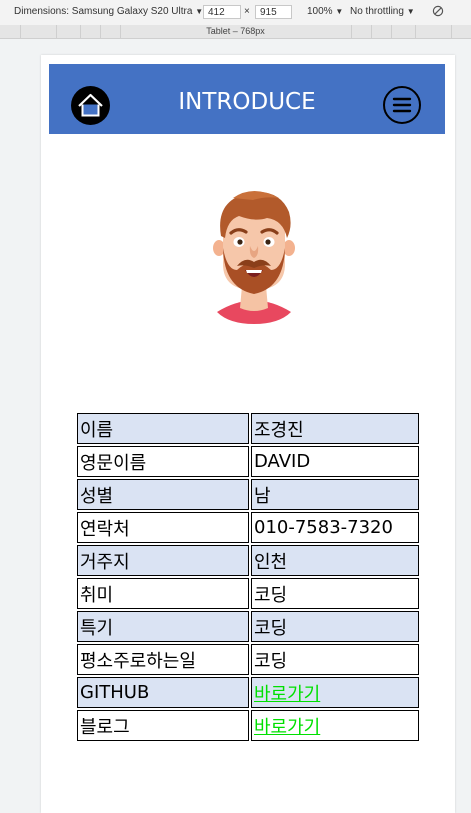  What do you see at coordinates (163, 692) in the screenshot?
I see `row-label: GITHUB` at bounding box center [163, 692].